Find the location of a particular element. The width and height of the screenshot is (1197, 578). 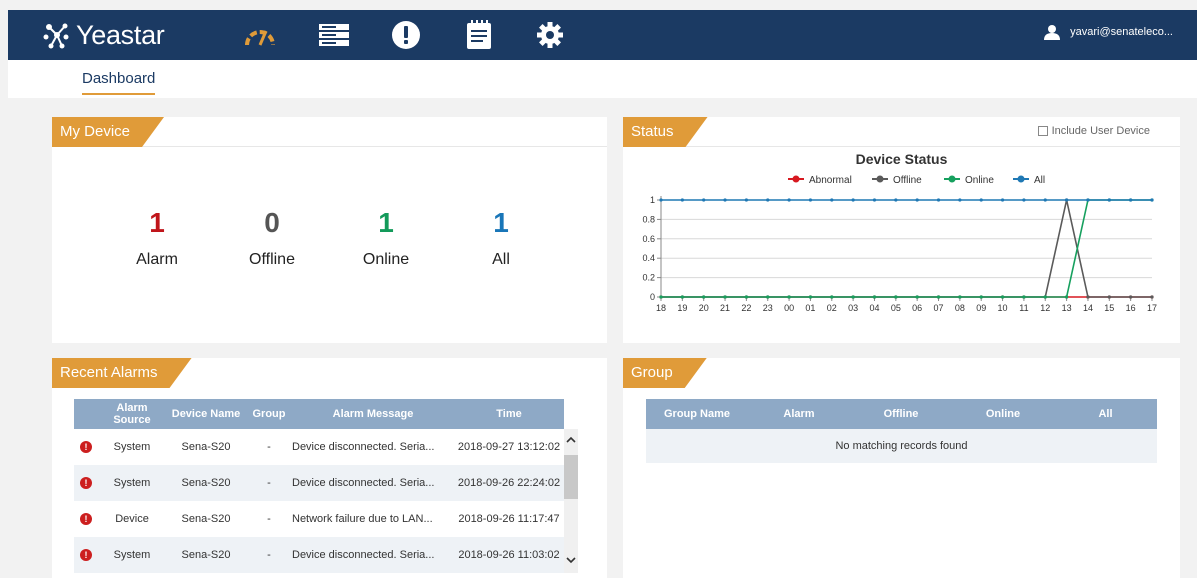

stat-value: 1 is located at coordinates (501, 222).